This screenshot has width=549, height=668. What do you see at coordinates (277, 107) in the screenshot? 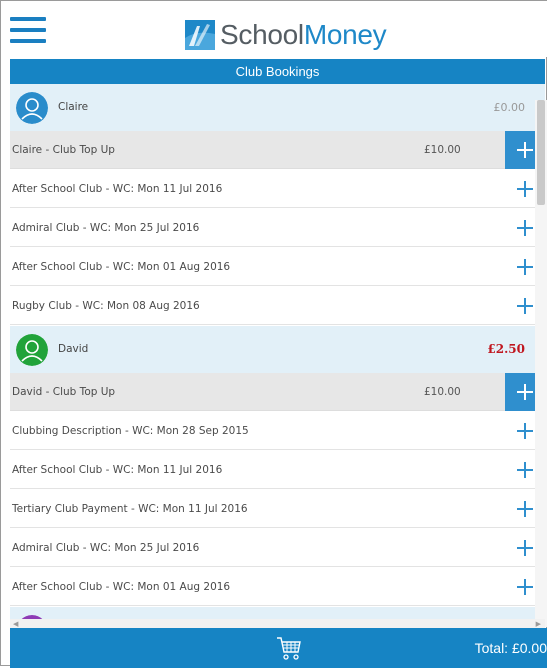
I see `child-header-claire: Claire £0.00` at bounding box center [277, 107].